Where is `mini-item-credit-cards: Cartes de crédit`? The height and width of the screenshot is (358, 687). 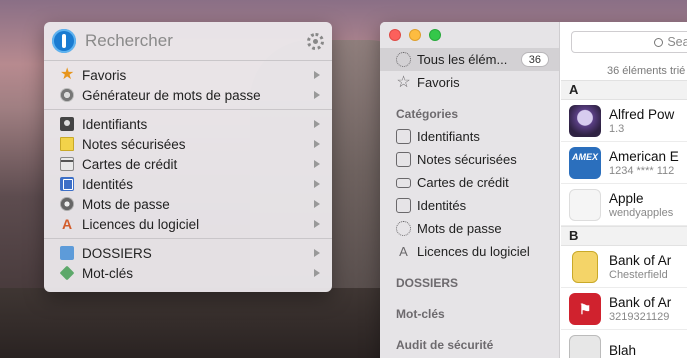
mini-item-credit-cards: Cartes de crédit is located at coordinates (188, 164).